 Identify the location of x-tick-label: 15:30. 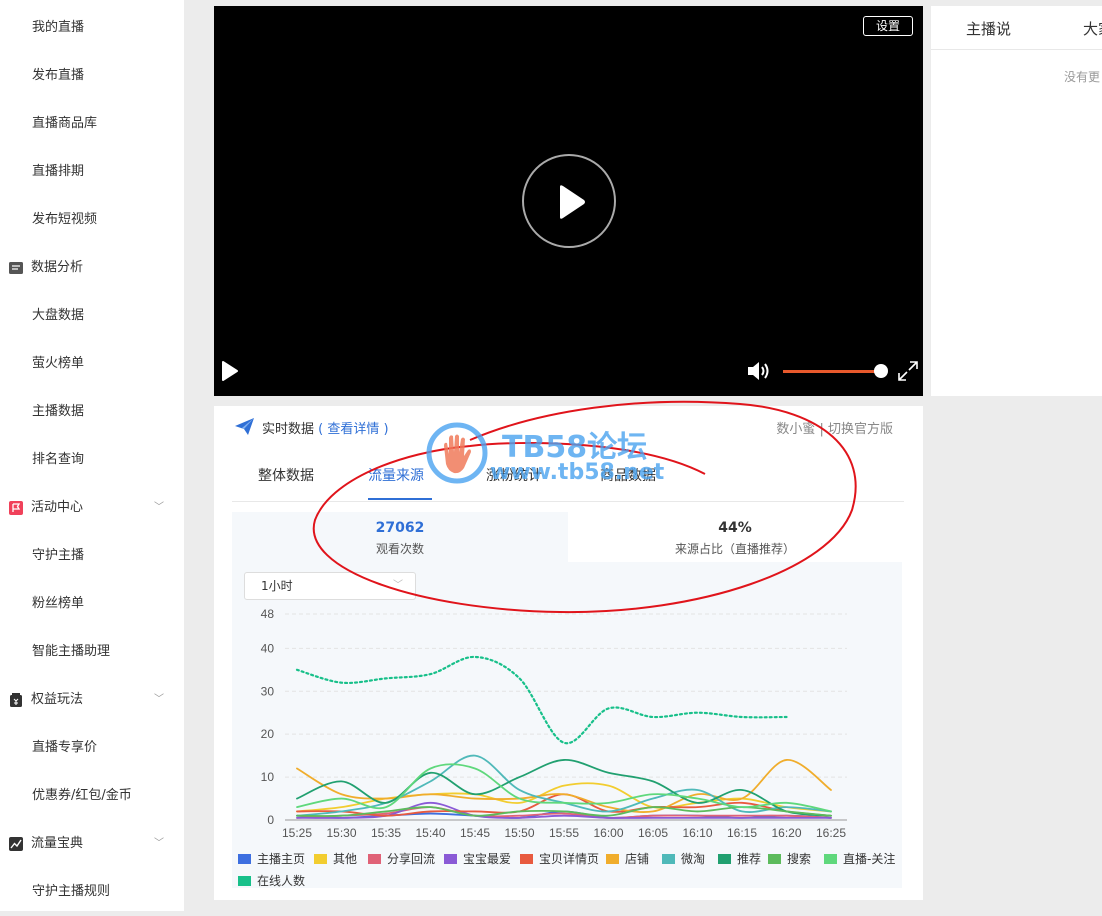
(341, 833).